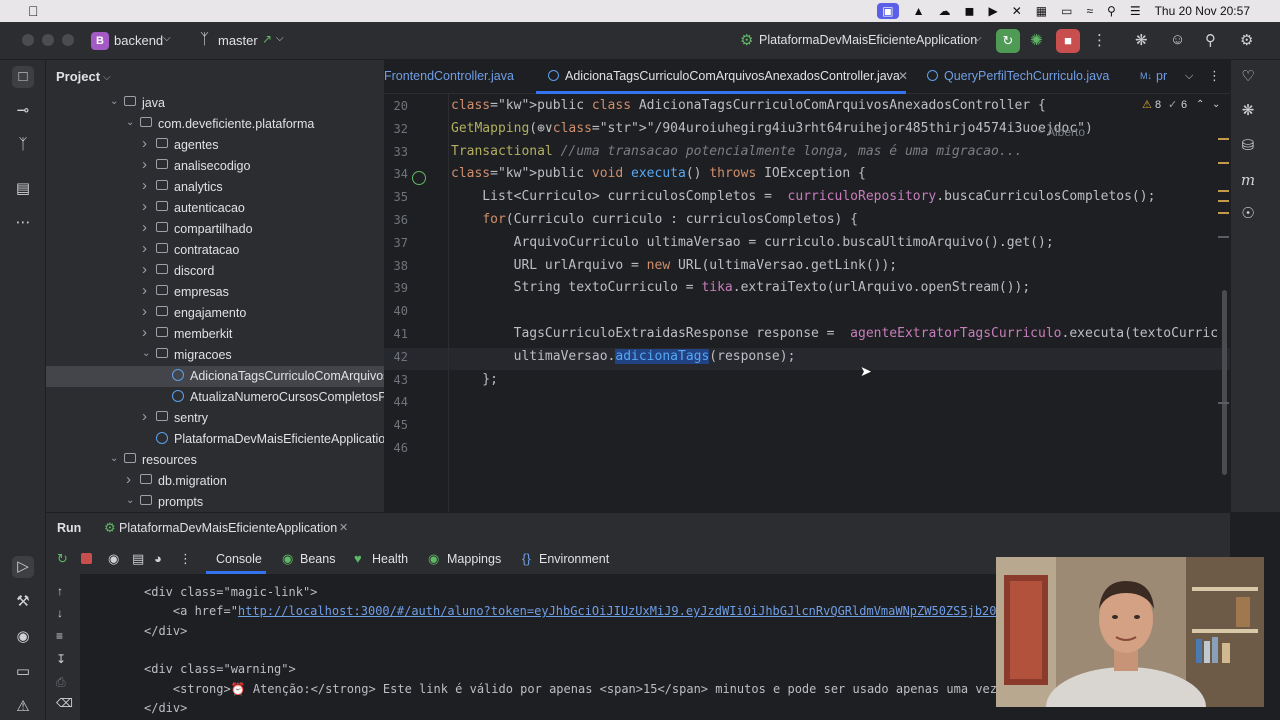 The image size is (1280, 720). Describe the element at coordinates (1248, 214) in the screenshot. I see `endpoints-icon: ☉` at that location.